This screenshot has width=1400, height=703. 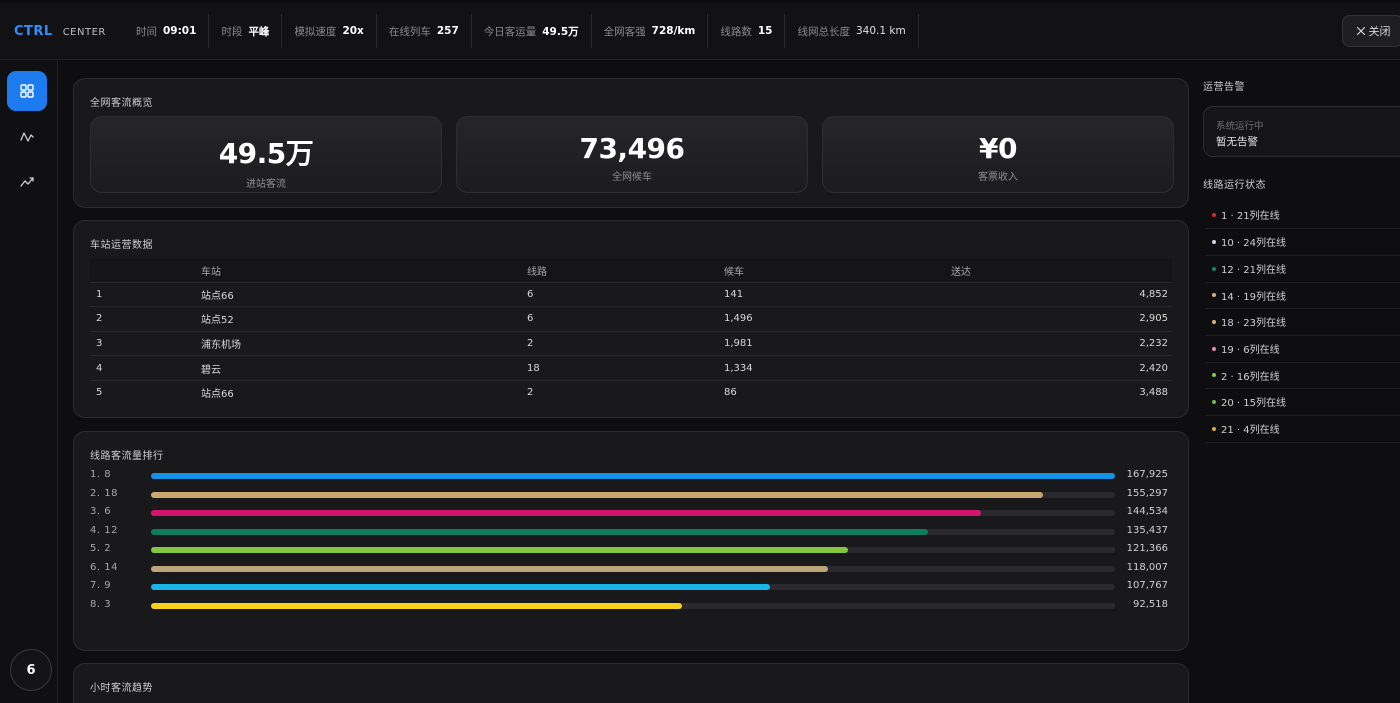 I want to click on rank-value: 121,366, so click(x=1147, y=548).